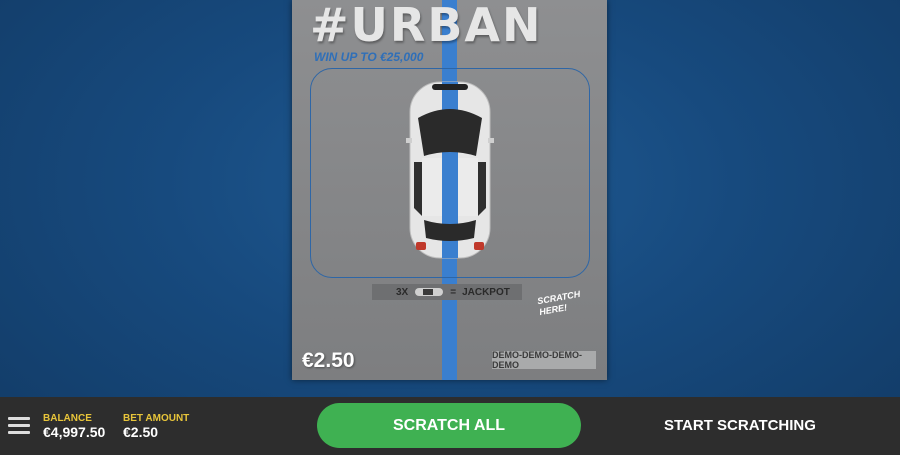 This screenshot has width=900, height=455. Describe the element at coordinates (19, 426) in the screenshot. I see `menu-icon` at that location.